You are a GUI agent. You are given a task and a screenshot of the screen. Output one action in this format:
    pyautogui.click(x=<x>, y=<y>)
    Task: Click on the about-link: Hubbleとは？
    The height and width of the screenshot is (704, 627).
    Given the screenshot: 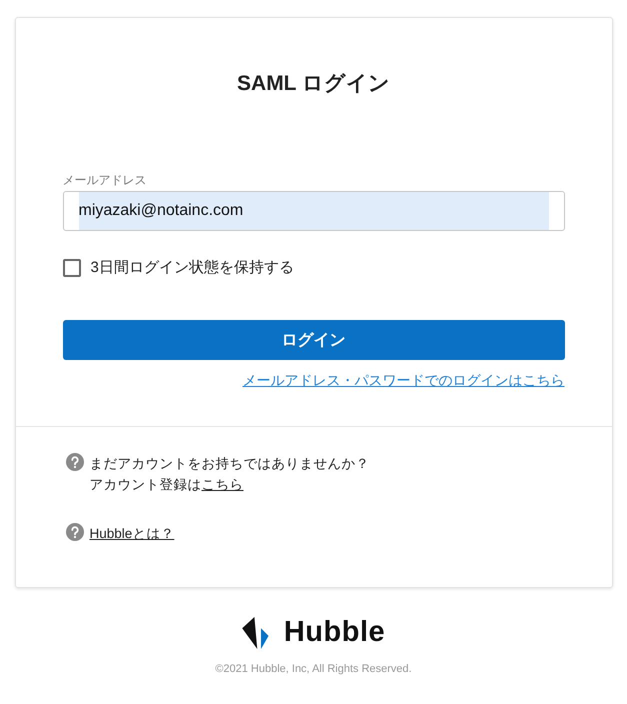 What is the action you would take?
    pyautogui.click(x=132, y=533)
    